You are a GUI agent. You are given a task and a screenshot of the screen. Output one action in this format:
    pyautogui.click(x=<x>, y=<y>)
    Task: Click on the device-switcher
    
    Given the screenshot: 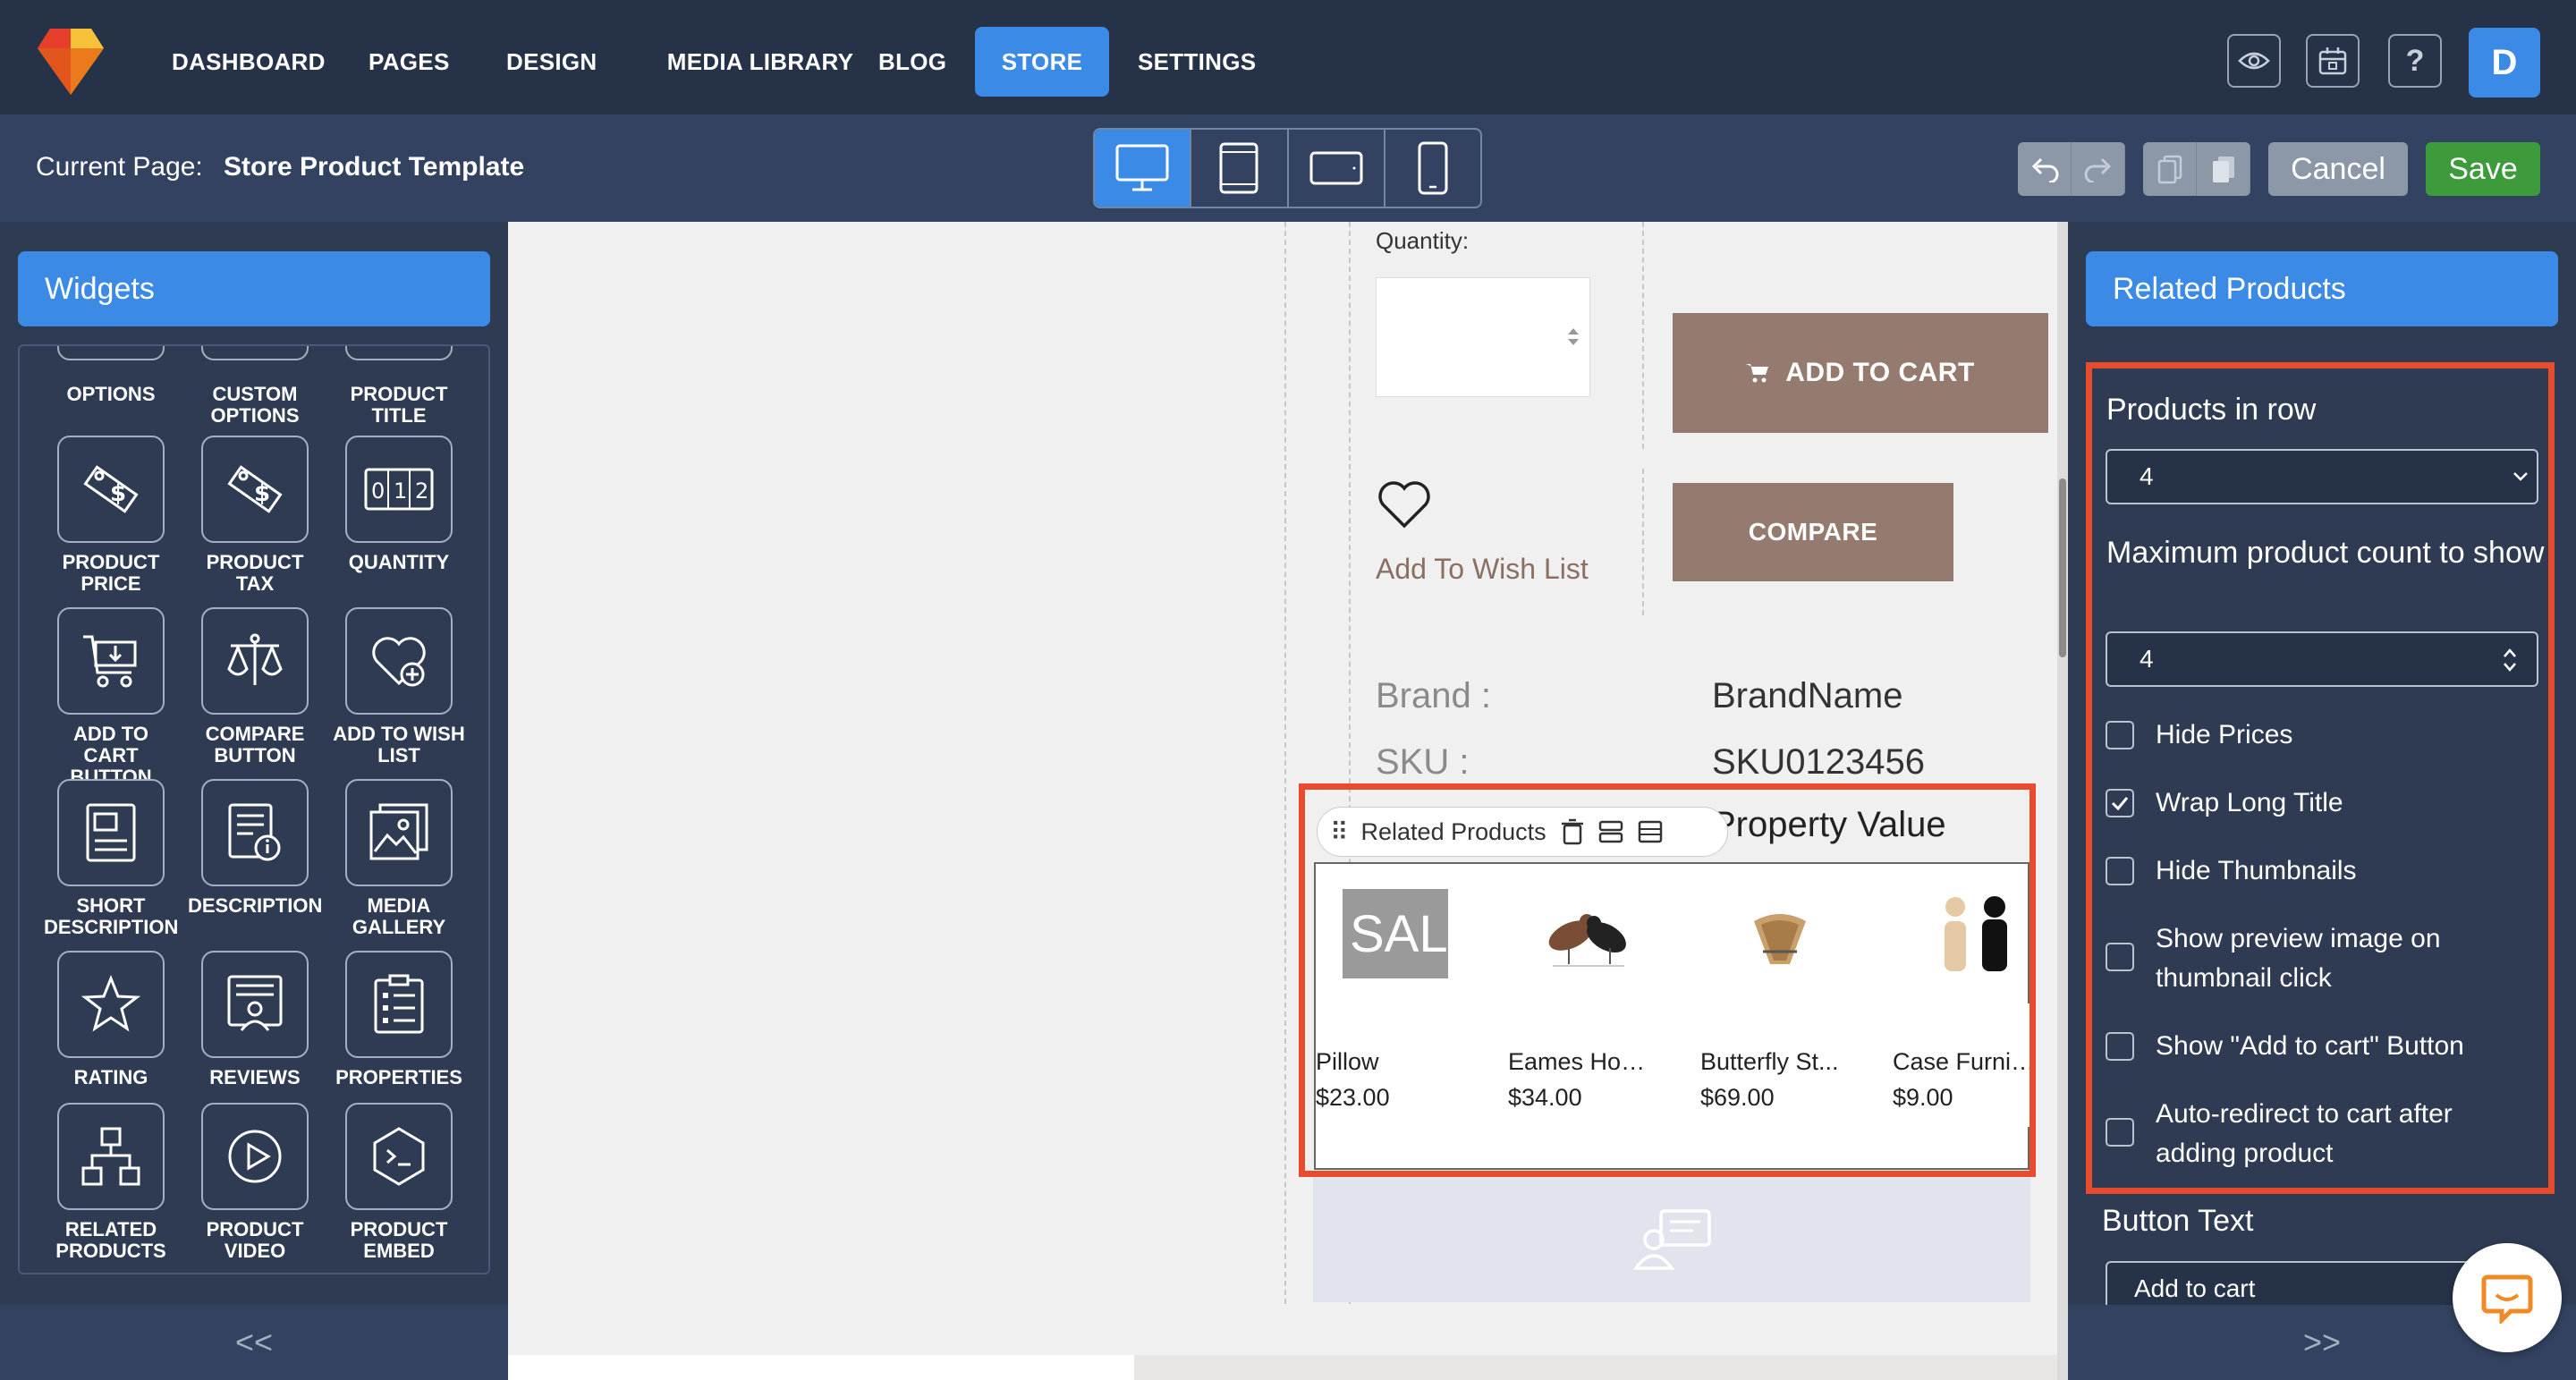 What is the action you would take?
    pyautogui.click(x=1287, y=168)
    